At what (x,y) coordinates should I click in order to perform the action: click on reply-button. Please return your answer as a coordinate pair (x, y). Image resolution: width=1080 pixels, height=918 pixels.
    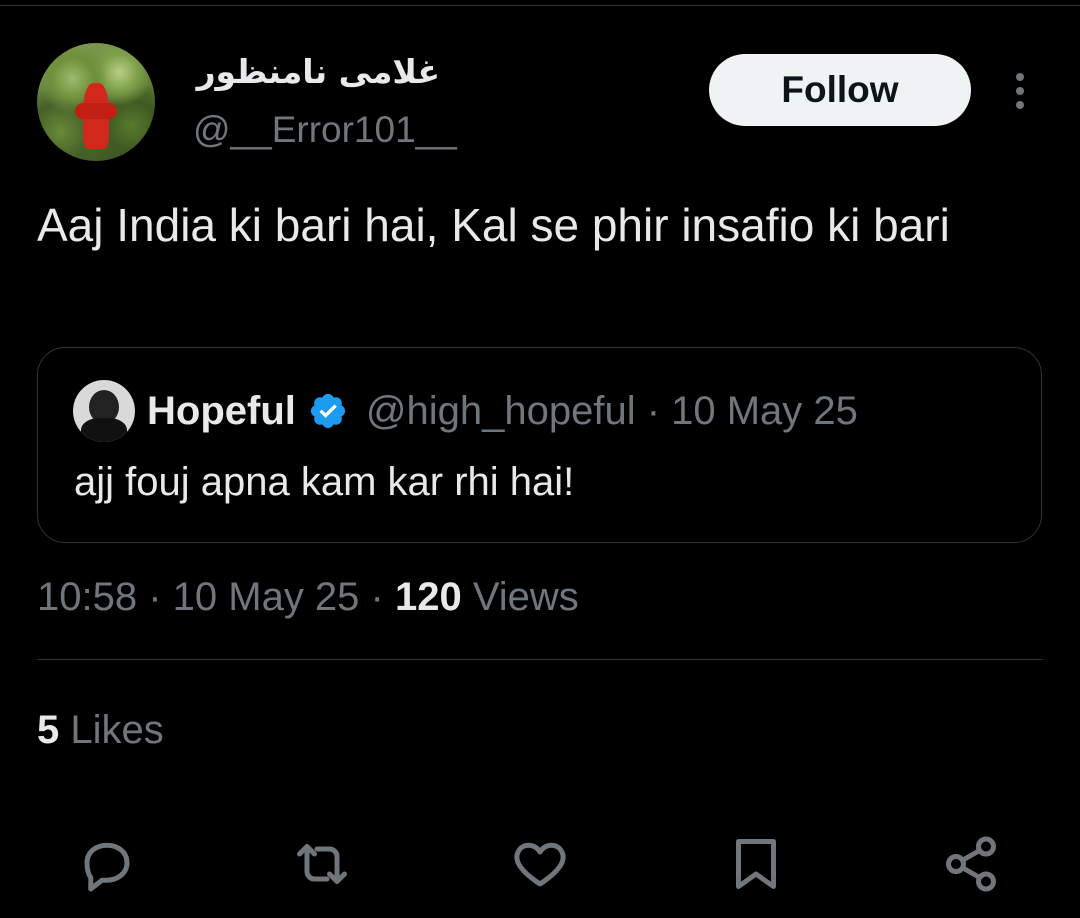
    Looking at the image, I should click on (107, 864).